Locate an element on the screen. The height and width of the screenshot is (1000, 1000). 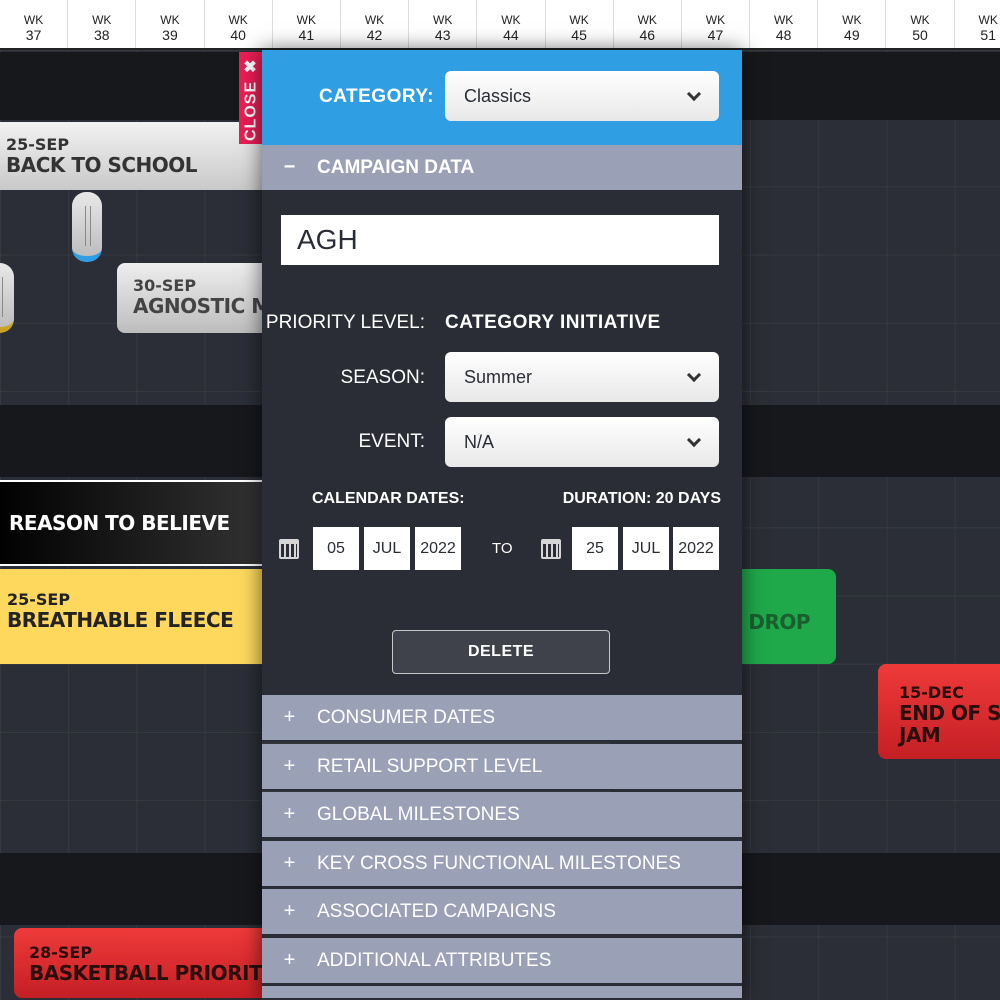
to-label: TO is located at coordinates (502, 548).